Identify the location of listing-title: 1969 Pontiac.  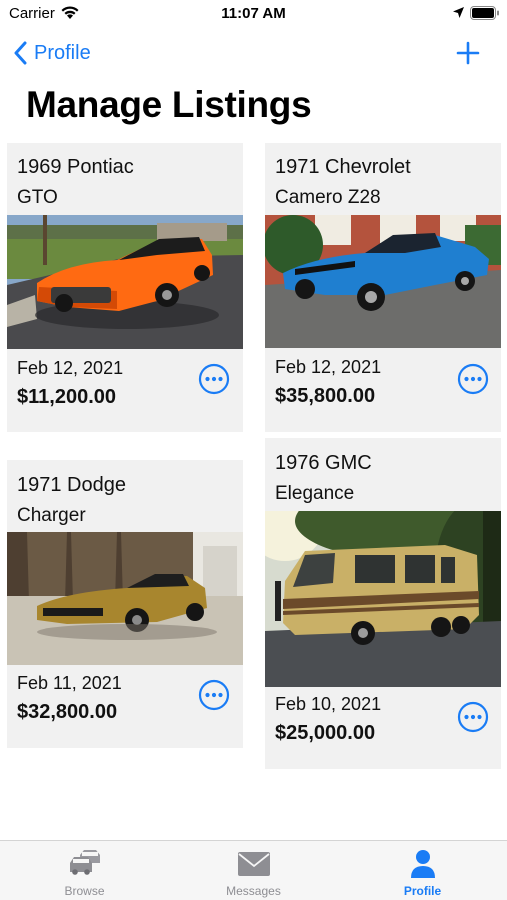
(75, 167).